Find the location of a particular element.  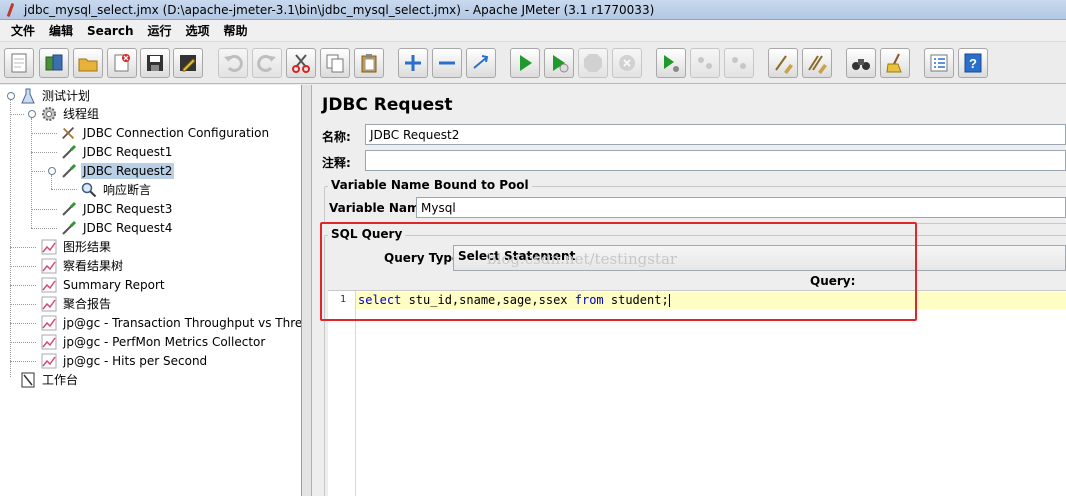

tree-toggle-thread-group is located at coordinates (31, 113).